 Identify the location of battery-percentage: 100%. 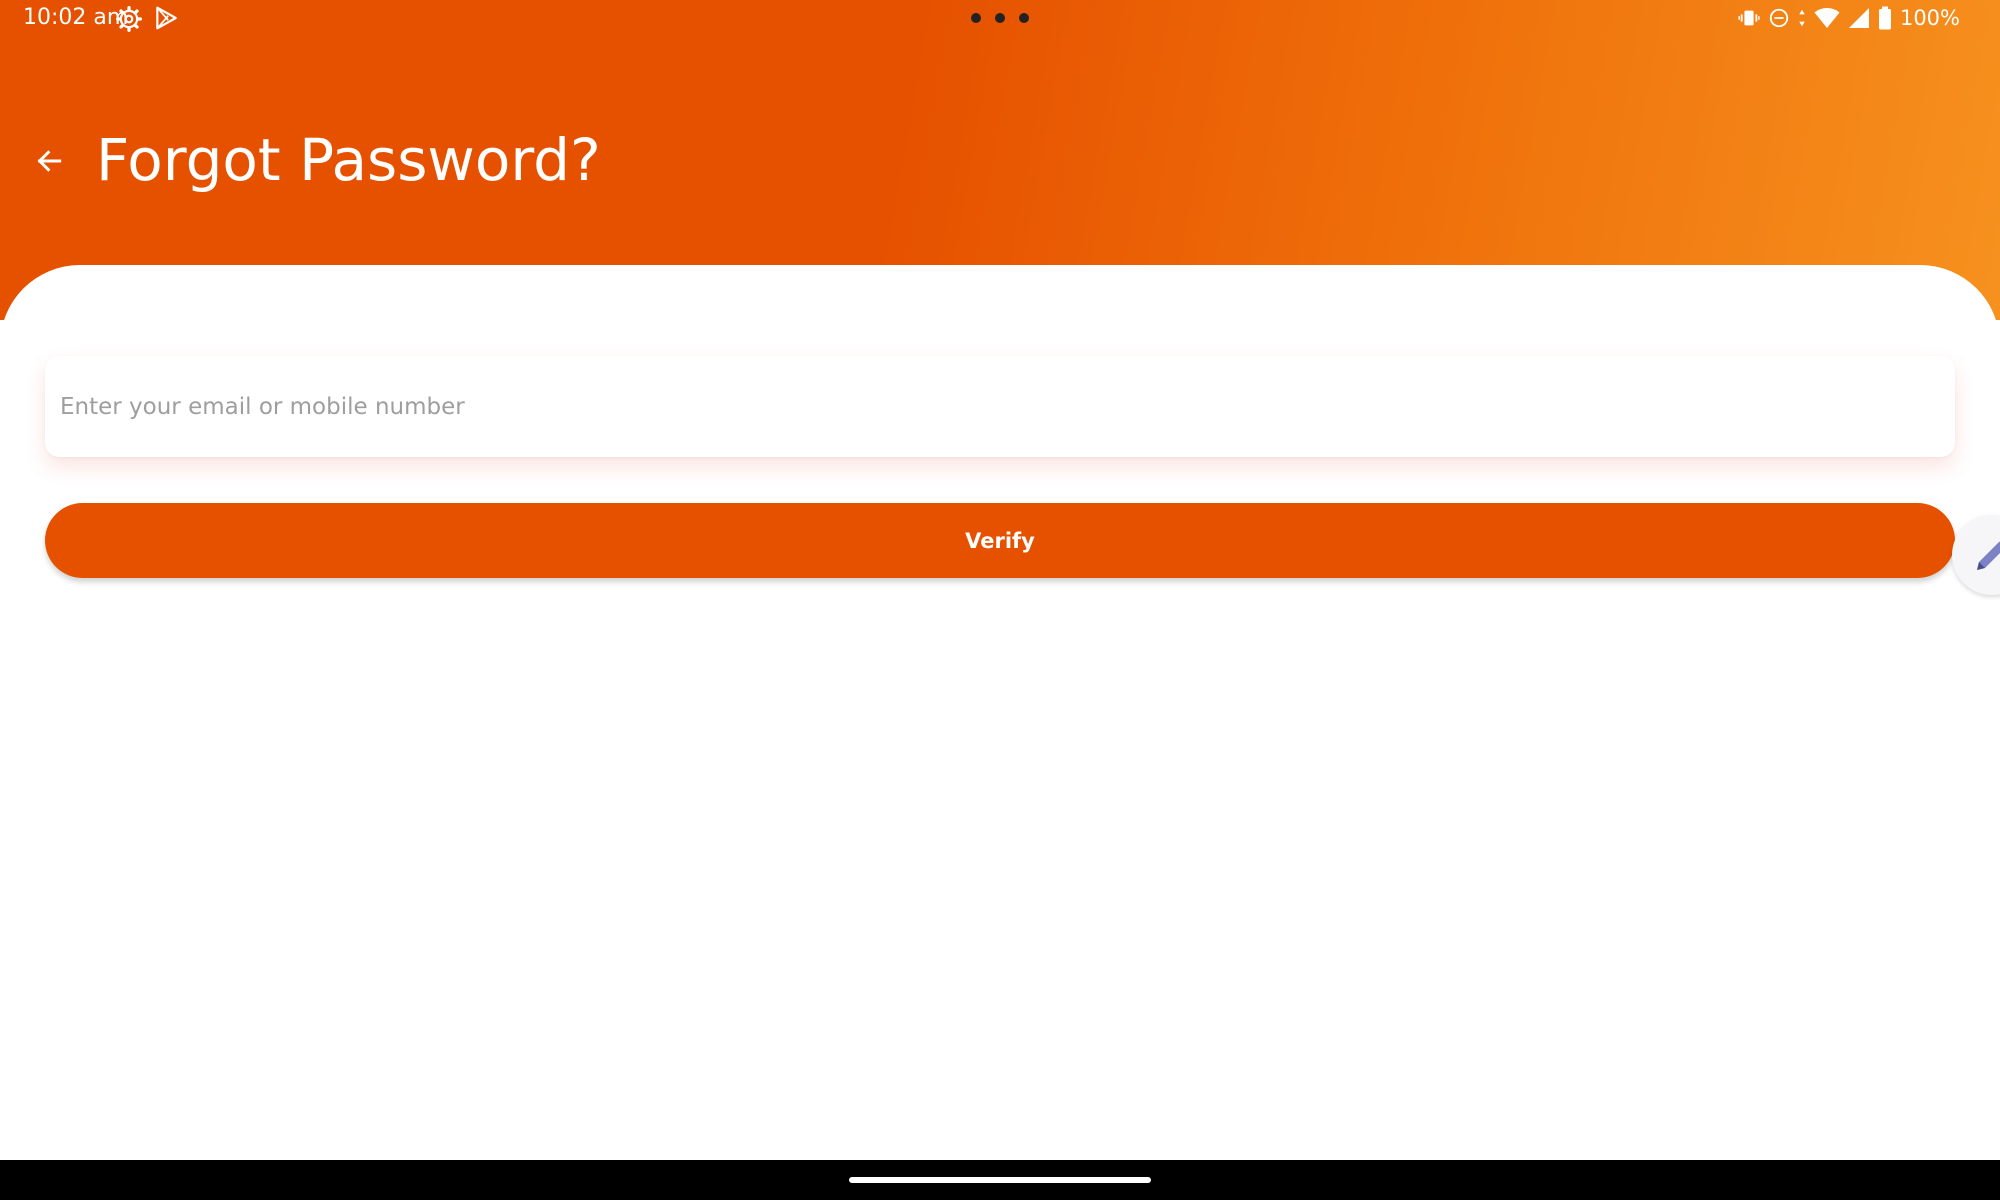
(1929, 18).